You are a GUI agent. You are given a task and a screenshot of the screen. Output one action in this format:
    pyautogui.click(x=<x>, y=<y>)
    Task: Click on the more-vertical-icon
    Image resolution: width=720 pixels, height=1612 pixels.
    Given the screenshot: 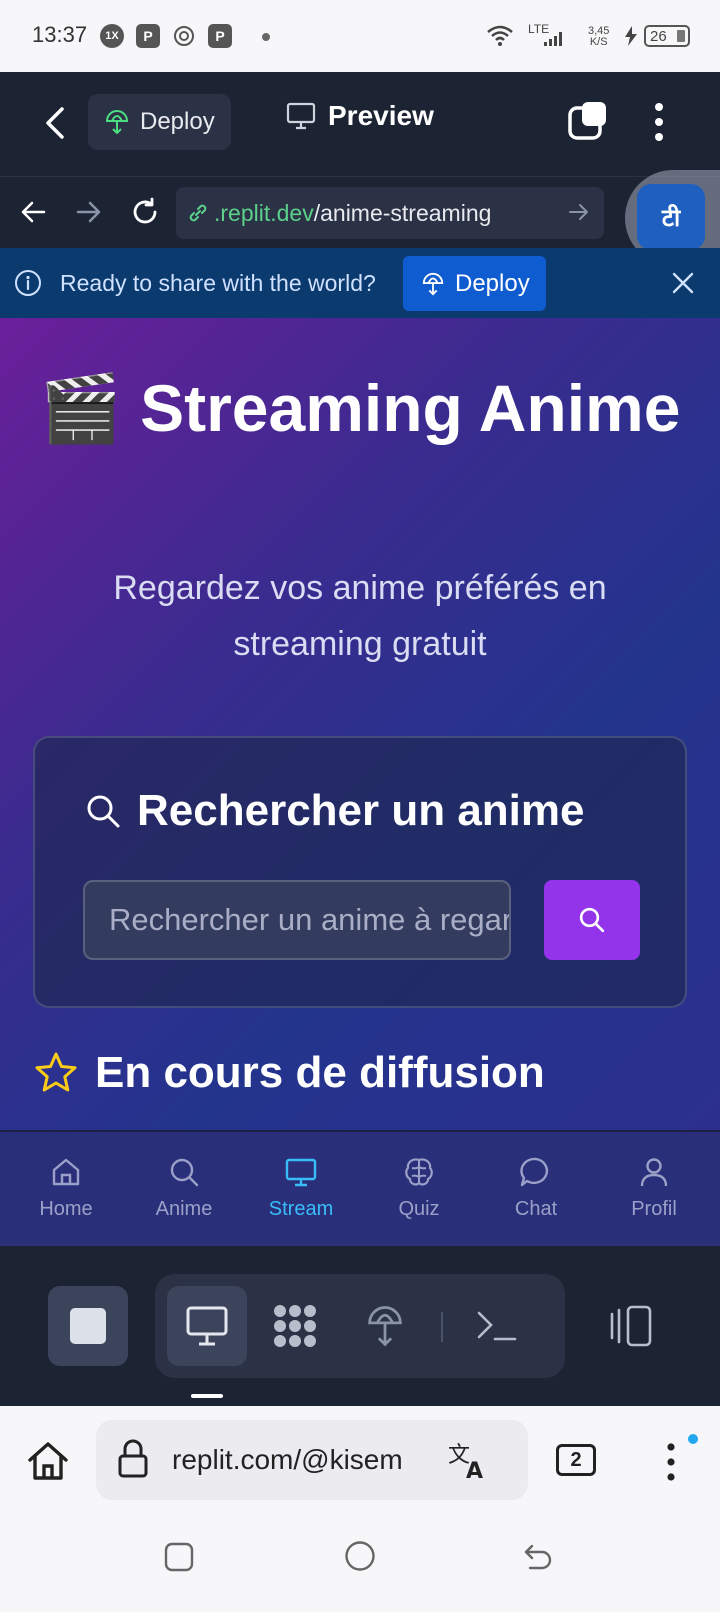 What is the action you would take?
    pyautogui.click(x=659, y=122)
    